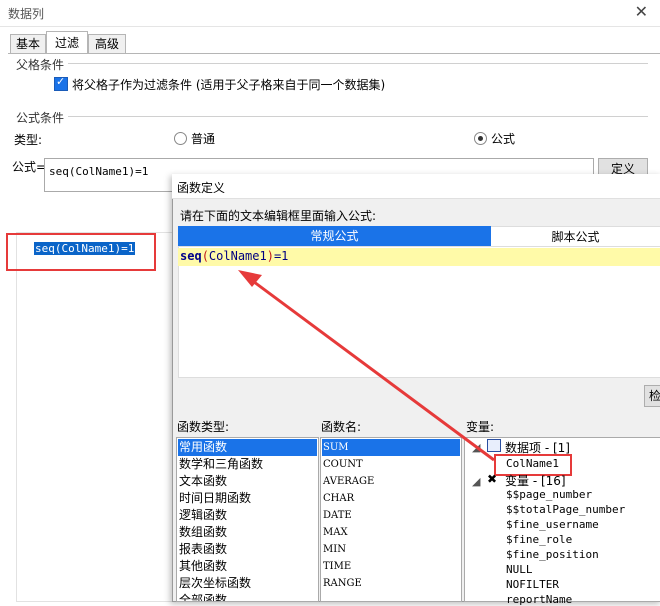 The image size is (660, 606). I want to click on dialog-title: 函数定义, so click(201, 188).